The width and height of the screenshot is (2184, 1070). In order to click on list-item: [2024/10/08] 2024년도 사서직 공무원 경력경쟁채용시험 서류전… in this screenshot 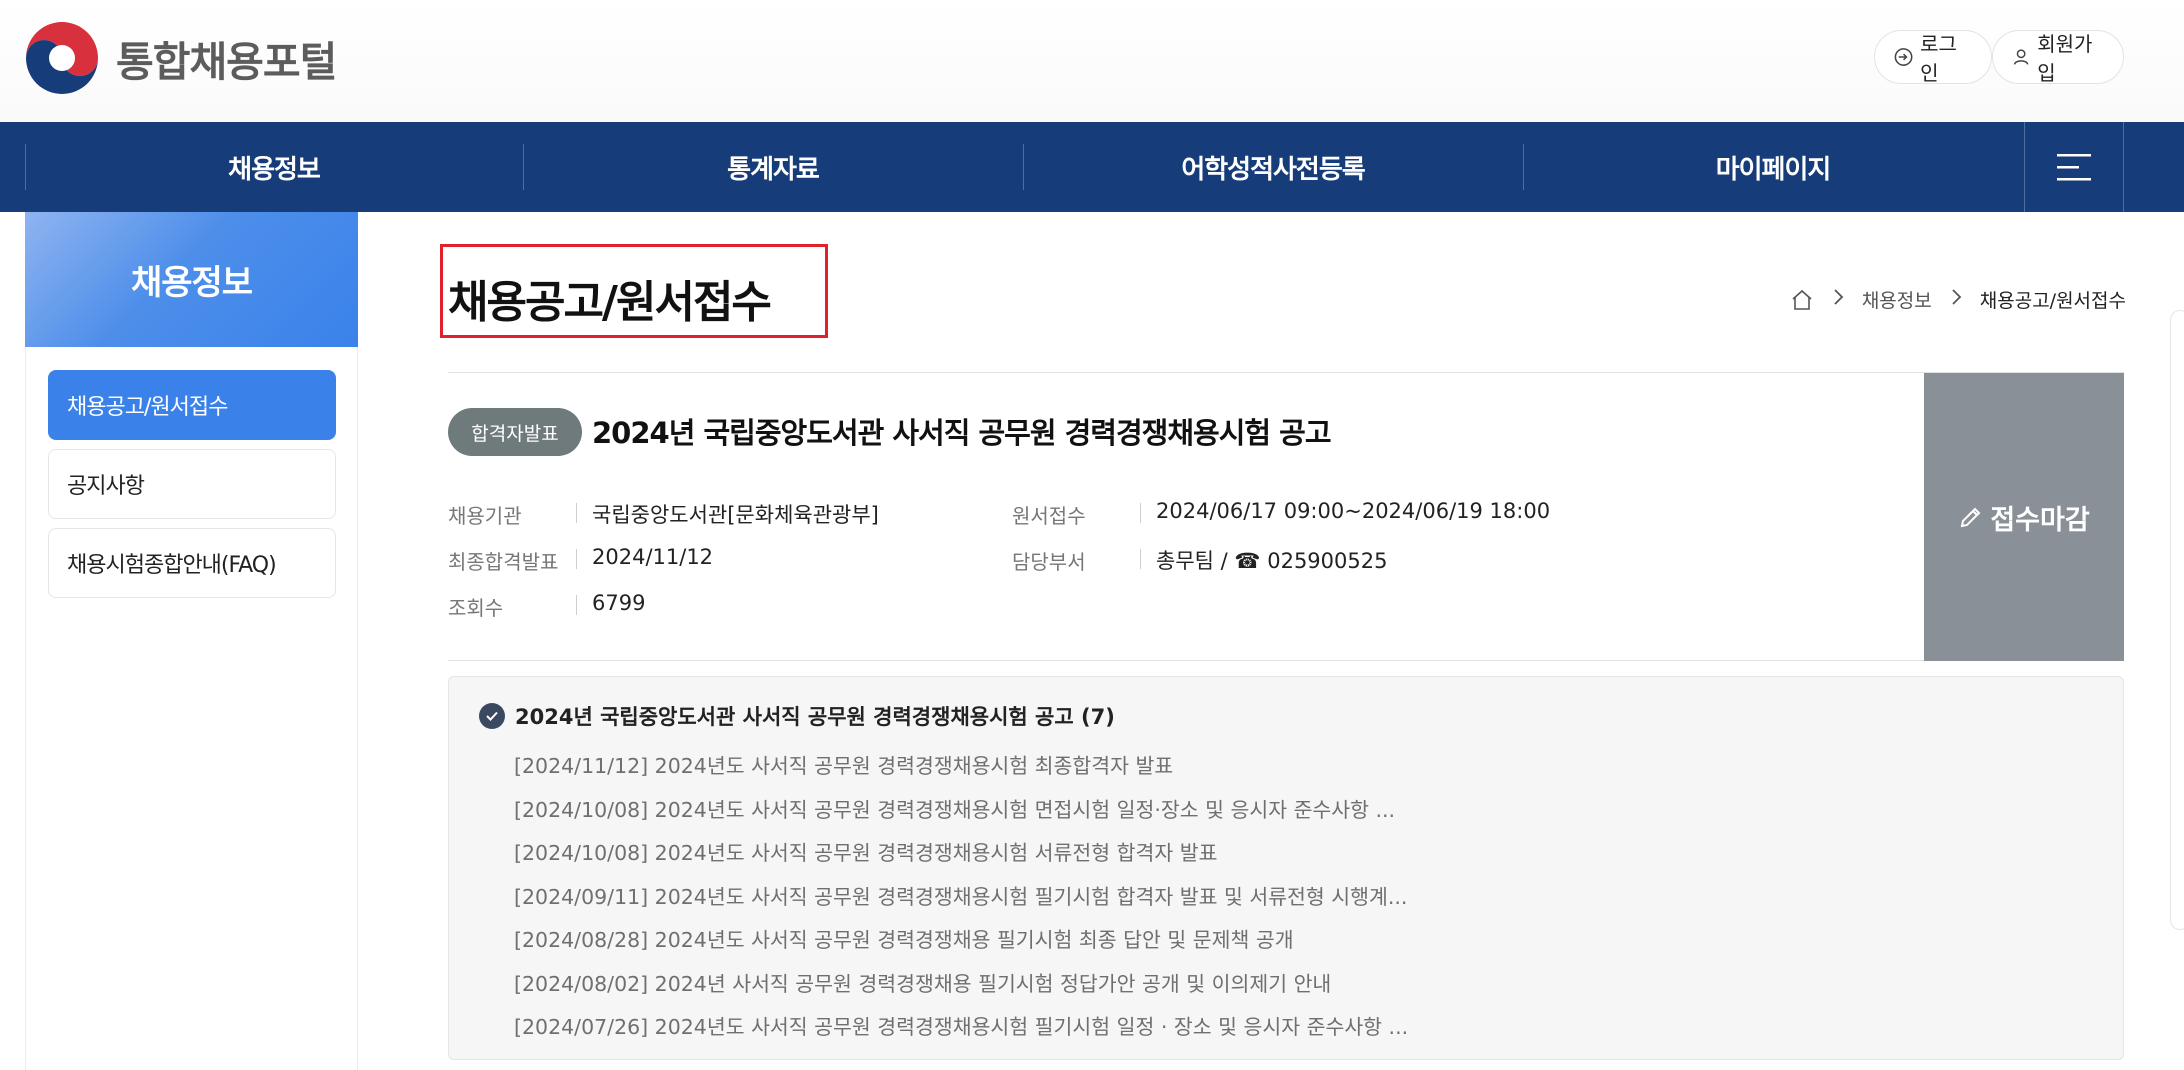, I will do `click(961, 854)`.